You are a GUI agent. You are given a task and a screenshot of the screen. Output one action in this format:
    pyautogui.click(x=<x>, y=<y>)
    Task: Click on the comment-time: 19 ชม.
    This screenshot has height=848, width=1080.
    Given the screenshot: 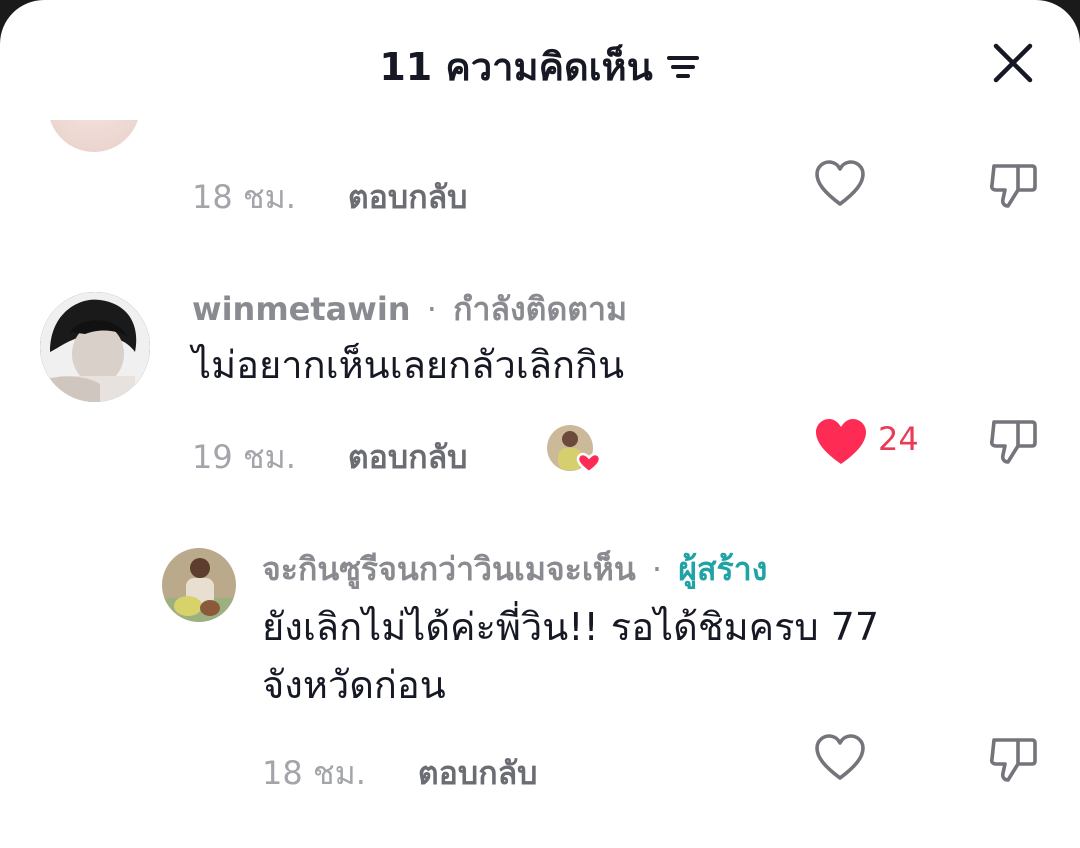 What is the action you would take?
    pyautogui.click(x=244, y=457)
    